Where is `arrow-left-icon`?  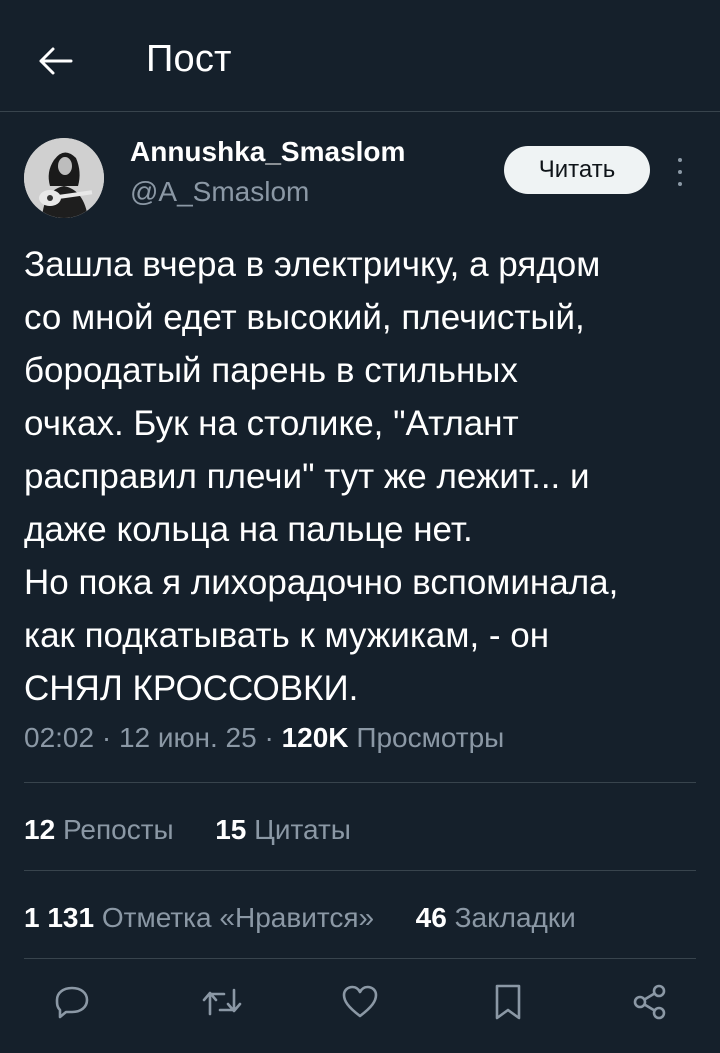 arrow-left-icon is located at coordinates (56, 61).